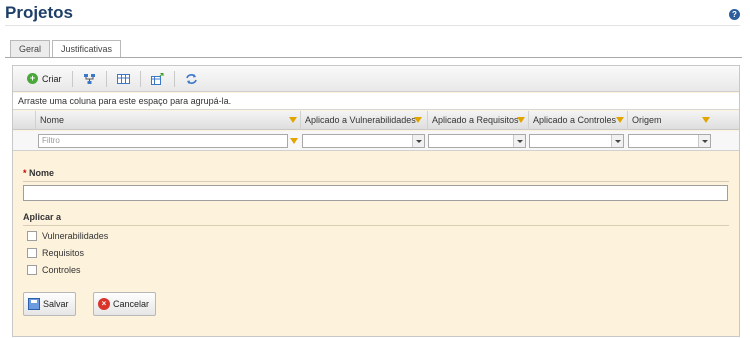 This screenshot has height=338, width=750. Describe the element at coordinates (34, 304) in the screenshot. I see `save-icon` at that location.